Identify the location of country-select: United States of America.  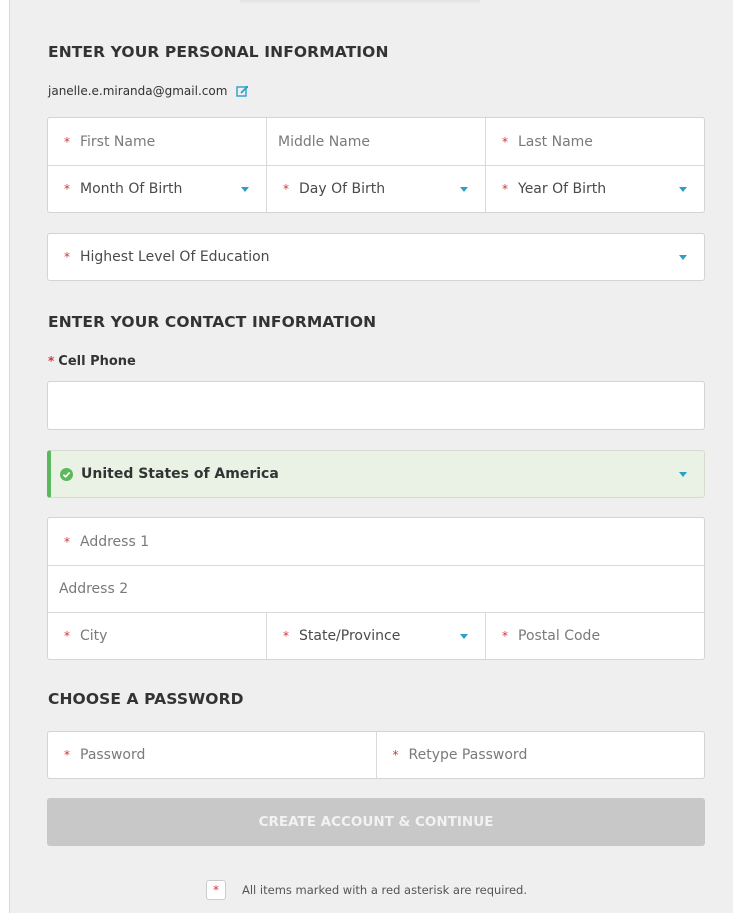
(376, 474).